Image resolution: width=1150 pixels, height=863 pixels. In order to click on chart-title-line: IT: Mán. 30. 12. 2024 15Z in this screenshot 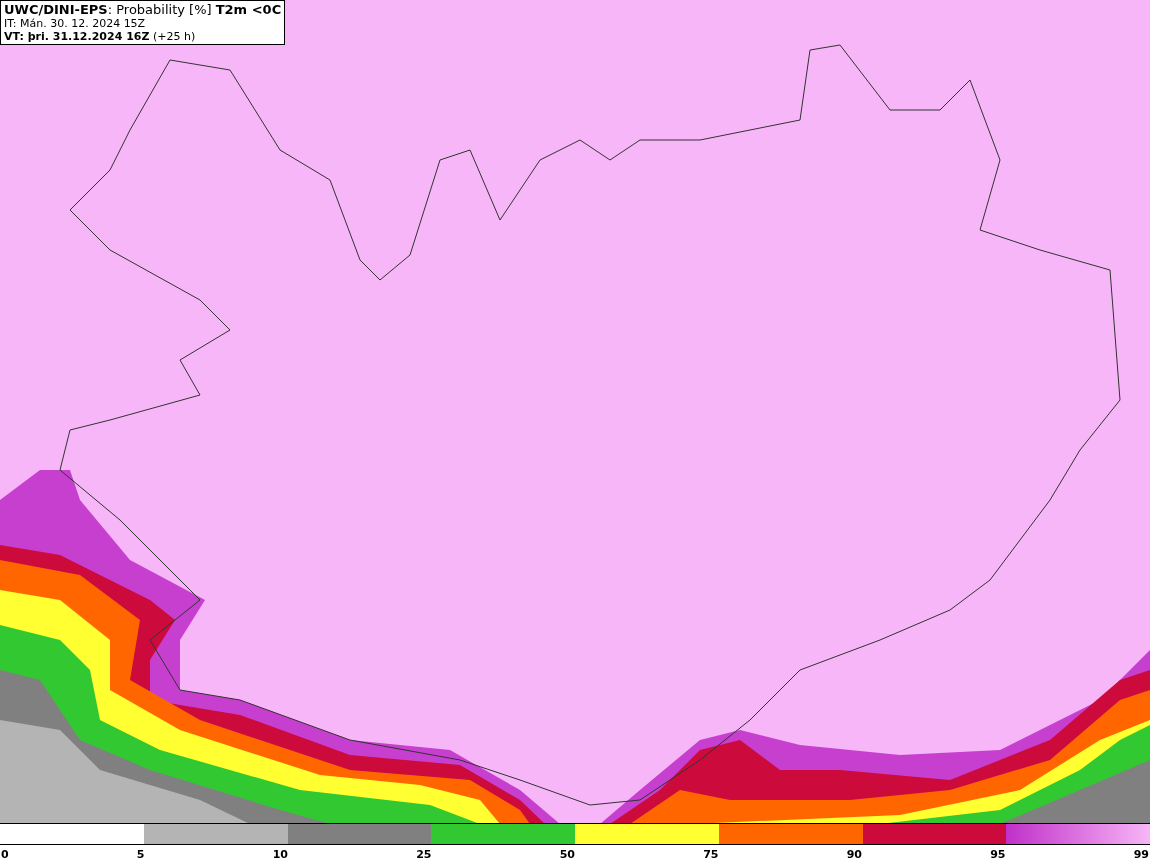, I will do `click(75, 23)`.